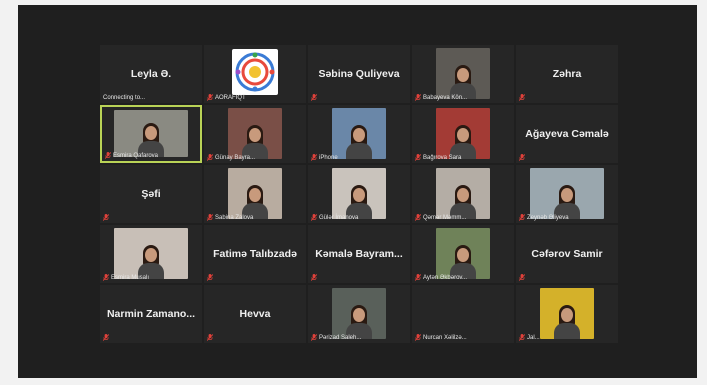 The height and width of the screenshot is (385, 707). Describe the element at coordinates (339, 217) in the screenshot. I see `participant-name: Gülər İmanova` at that location.